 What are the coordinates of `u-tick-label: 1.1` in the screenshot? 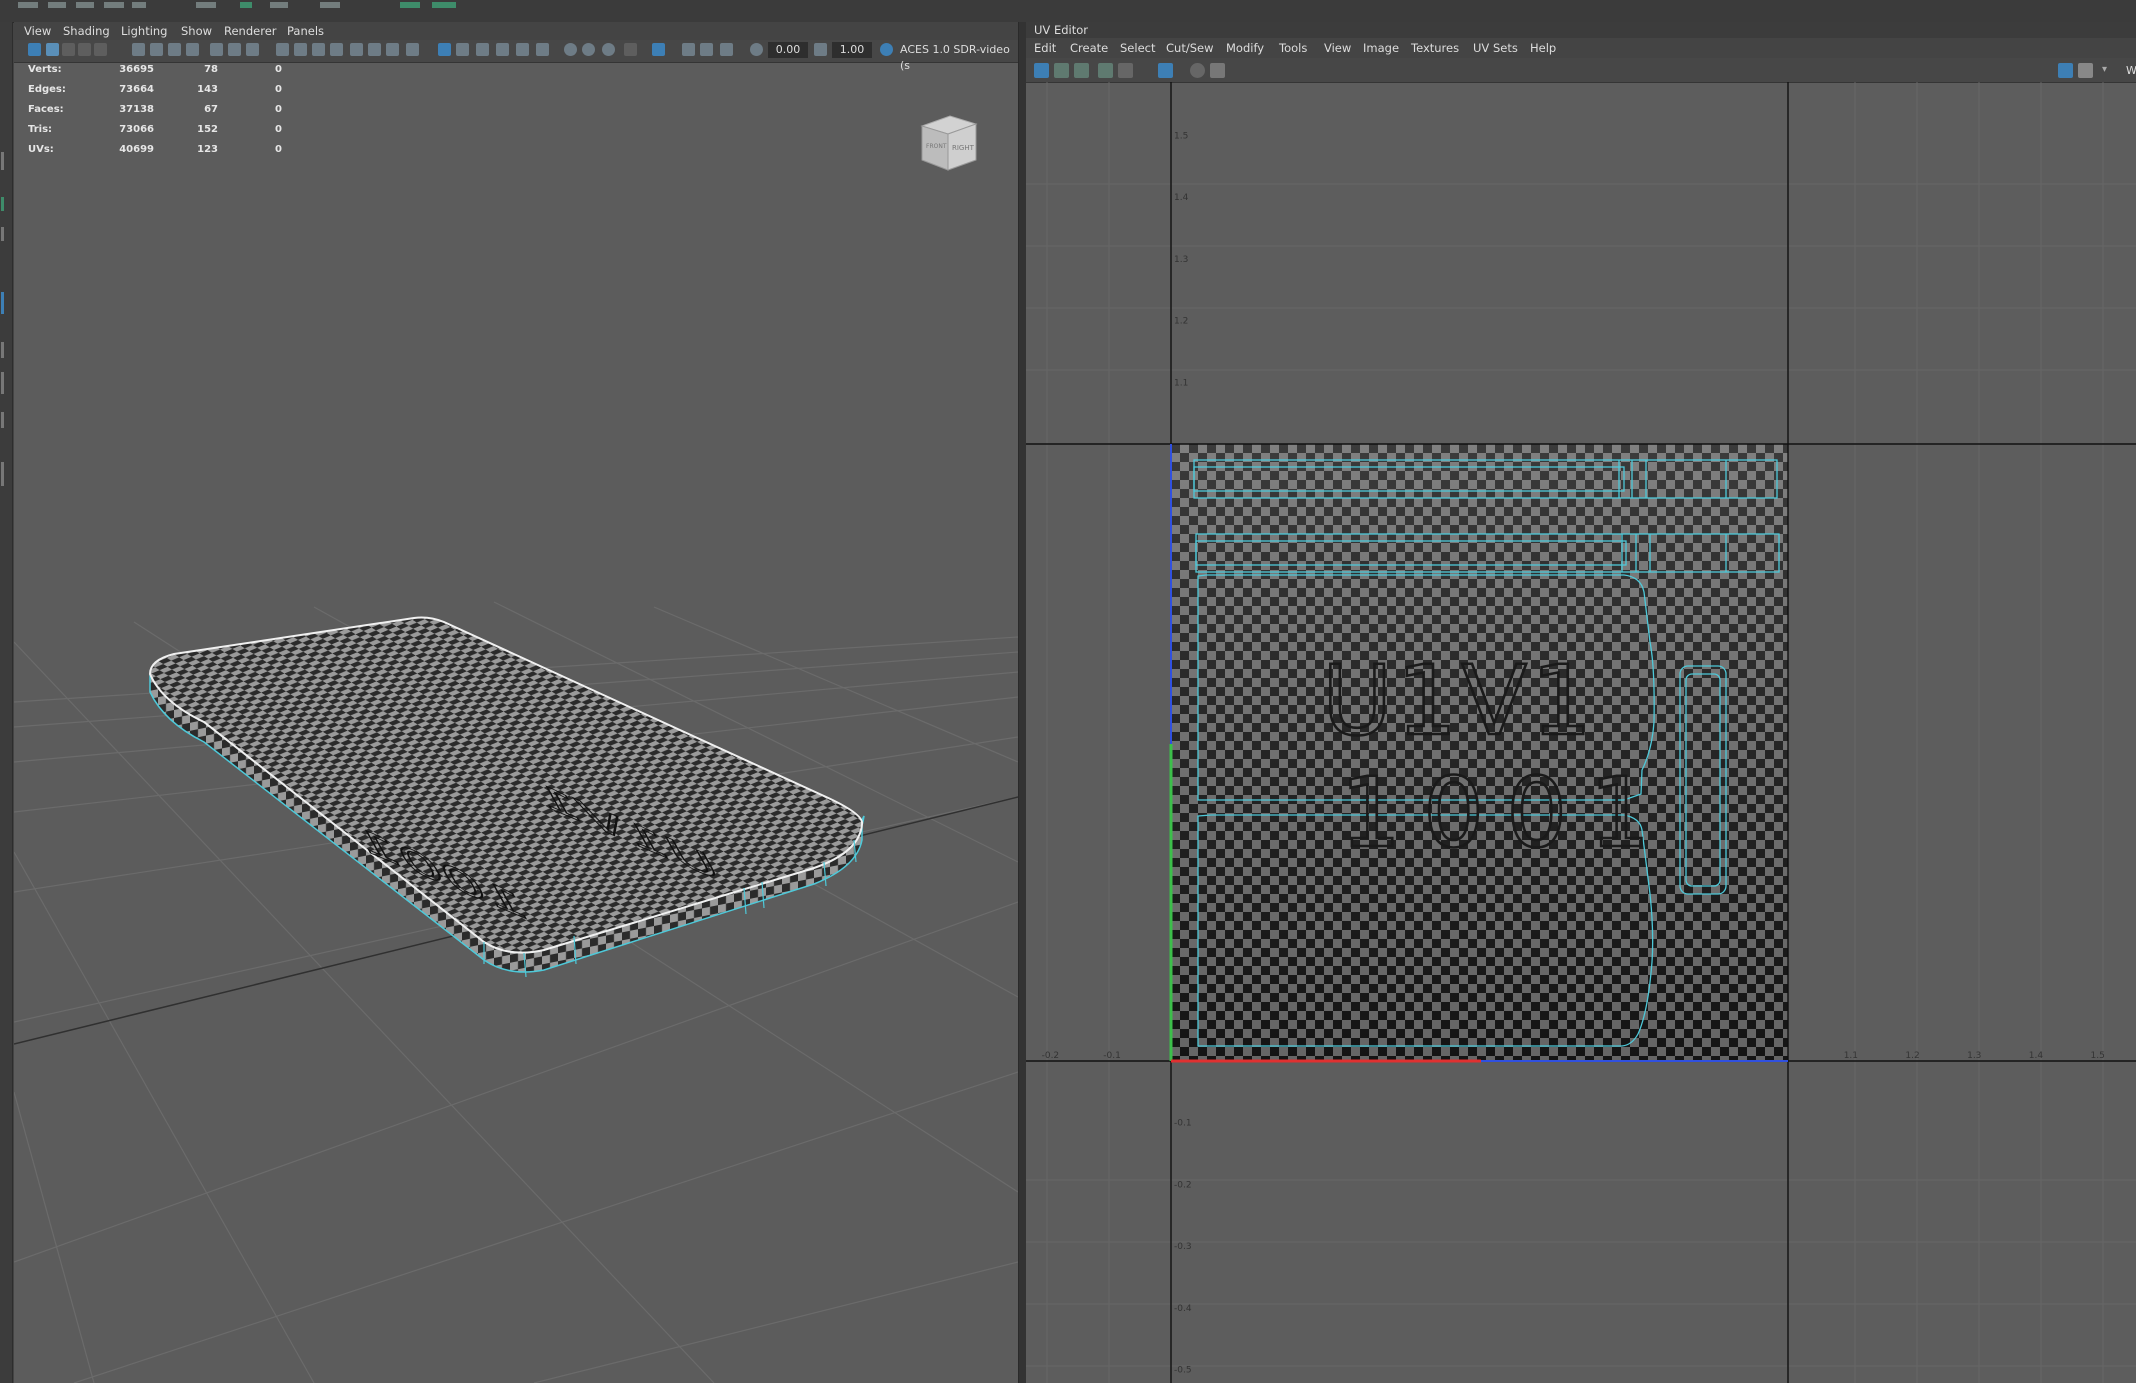 It's located at (1851, 1056).